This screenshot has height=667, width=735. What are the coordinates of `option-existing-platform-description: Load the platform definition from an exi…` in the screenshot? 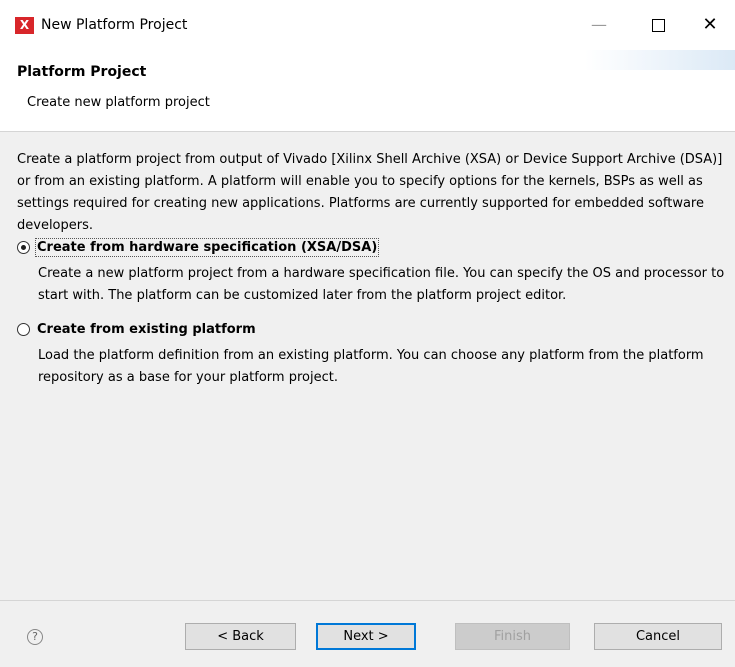 It's located at (371, 366).